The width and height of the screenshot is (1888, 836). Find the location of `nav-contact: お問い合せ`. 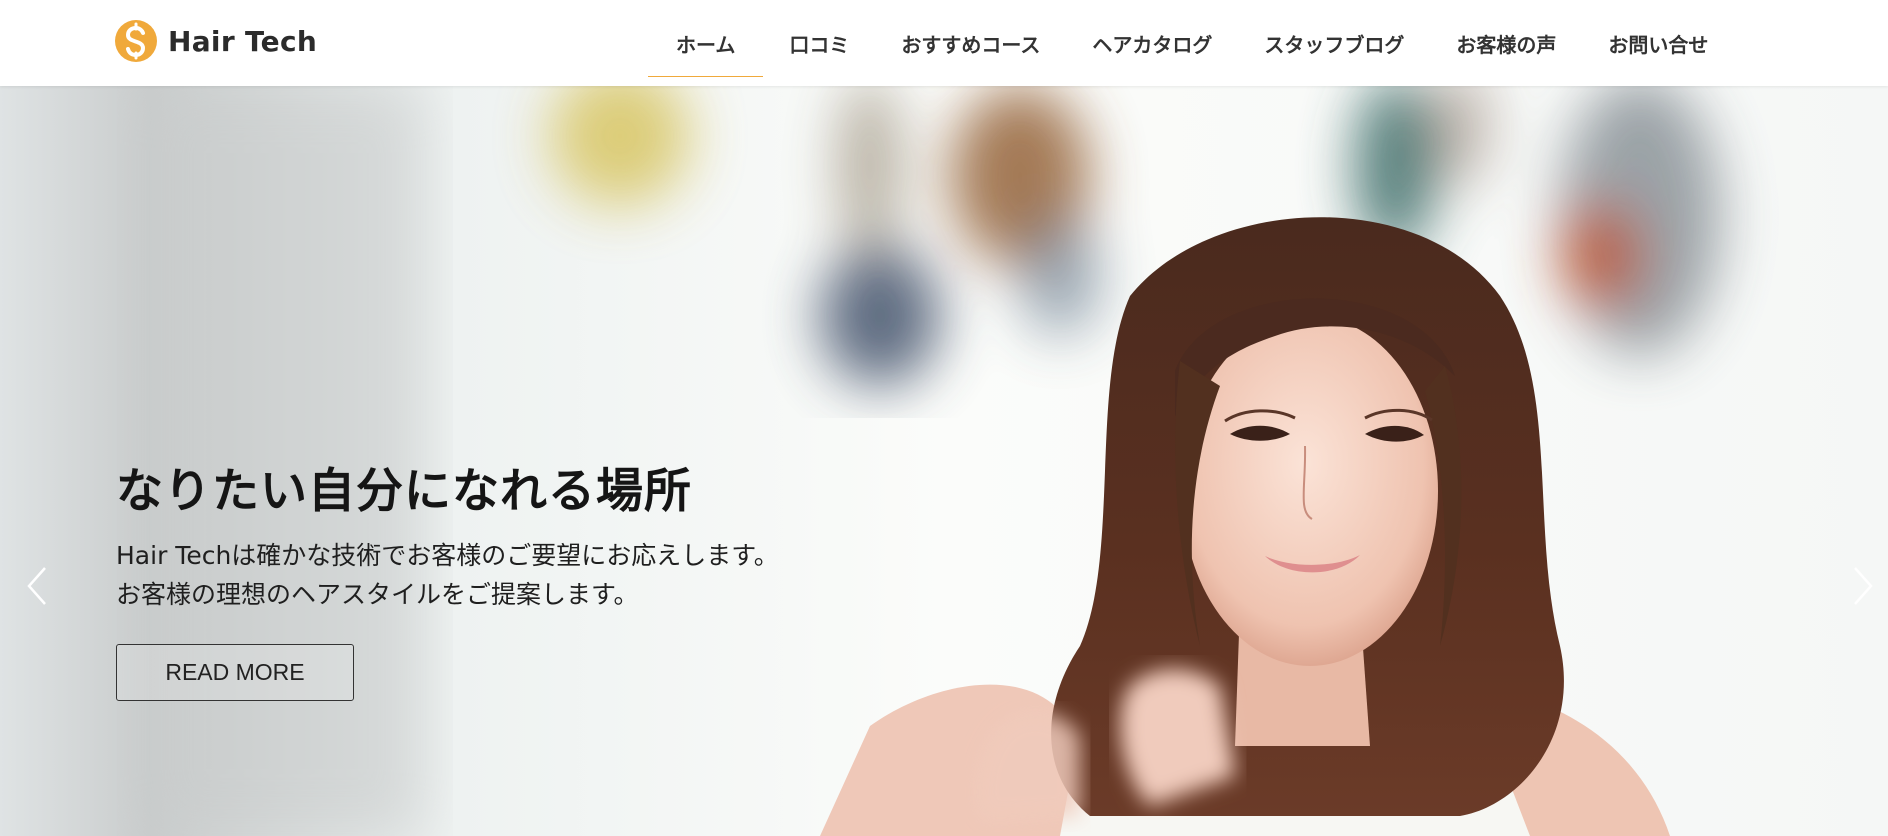

nav-contact: お問い合せ is located at coordinates (1658, 43).